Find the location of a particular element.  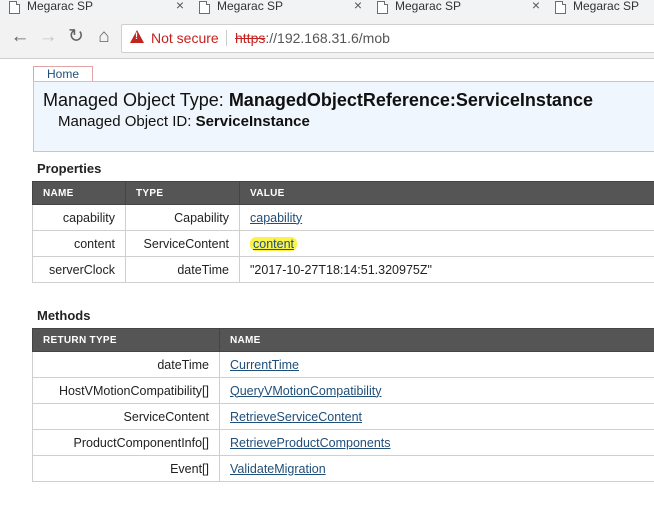

highlight-mark: content is located at coordinates (274, 243).